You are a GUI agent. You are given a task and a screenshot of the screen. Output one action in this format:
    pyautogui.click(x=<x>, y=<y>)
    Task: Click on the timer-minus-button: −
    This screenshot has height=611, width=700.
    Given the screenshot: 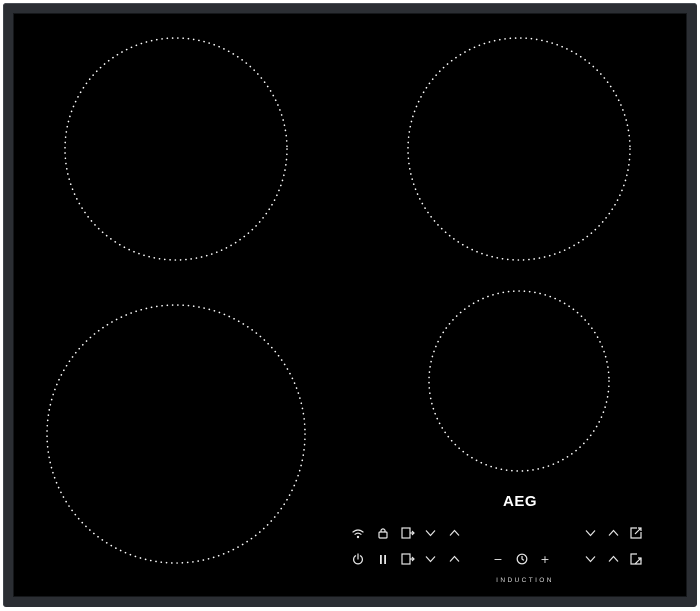 What is the action you would take?
    pyautogui.click(x=498, y=559)
    